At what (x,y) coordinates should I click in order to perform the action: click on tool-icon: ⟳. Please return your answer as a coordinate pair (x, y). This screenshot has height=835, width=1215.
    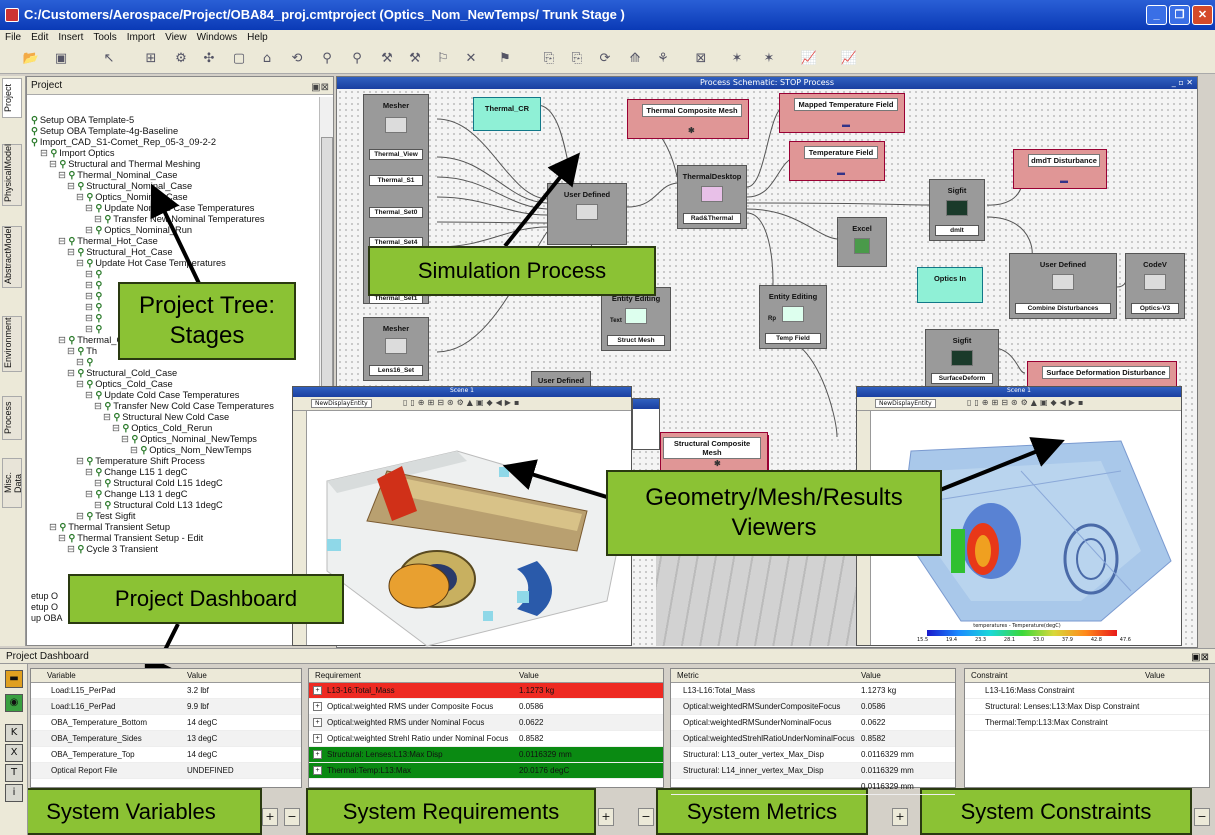
    Looking at the image, I should click on (605, 59).